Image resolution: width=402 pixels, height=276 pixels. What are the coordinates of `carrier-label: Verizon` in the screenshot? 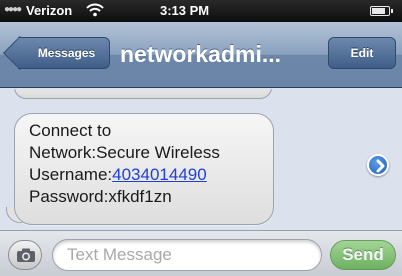 It's located at (49, 10).